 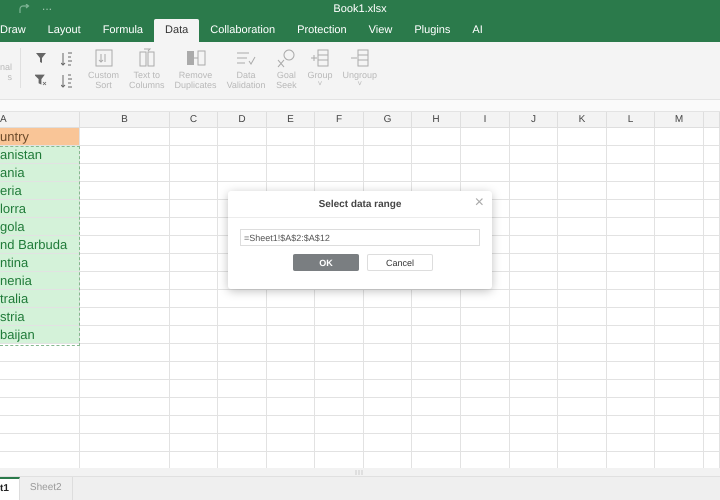 I want to click on column-header: F, so click(x=339, y=120).